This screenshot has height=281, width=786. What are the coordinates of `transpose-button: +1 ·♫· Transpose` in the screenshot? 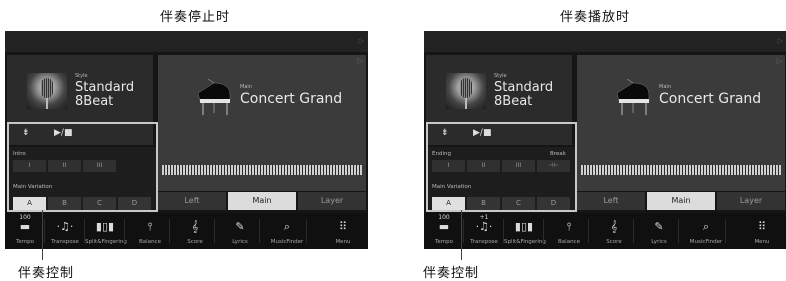 It's located at (484, 231).